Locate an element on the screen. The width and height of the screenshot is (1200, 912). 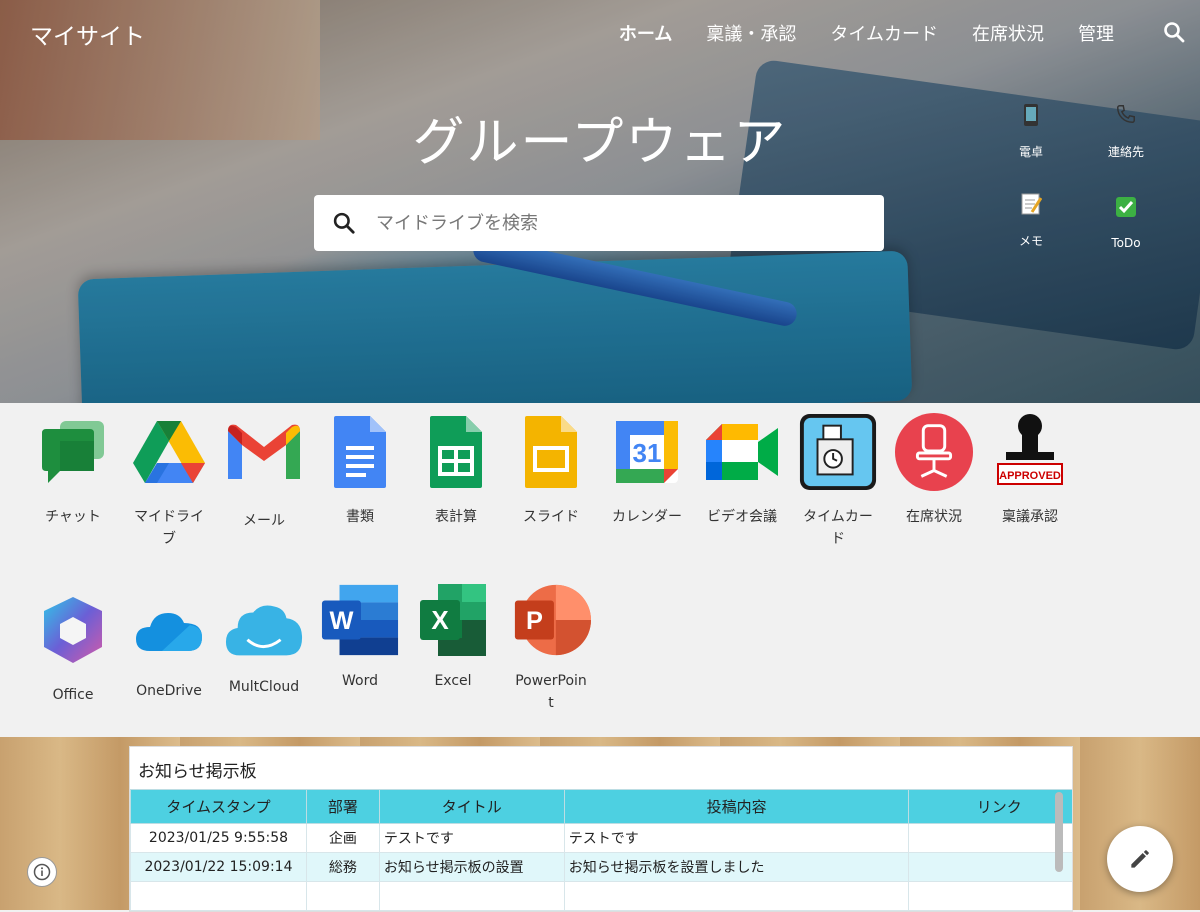
nav-presence: 在席状況 is located at coordinates (1008, 33).